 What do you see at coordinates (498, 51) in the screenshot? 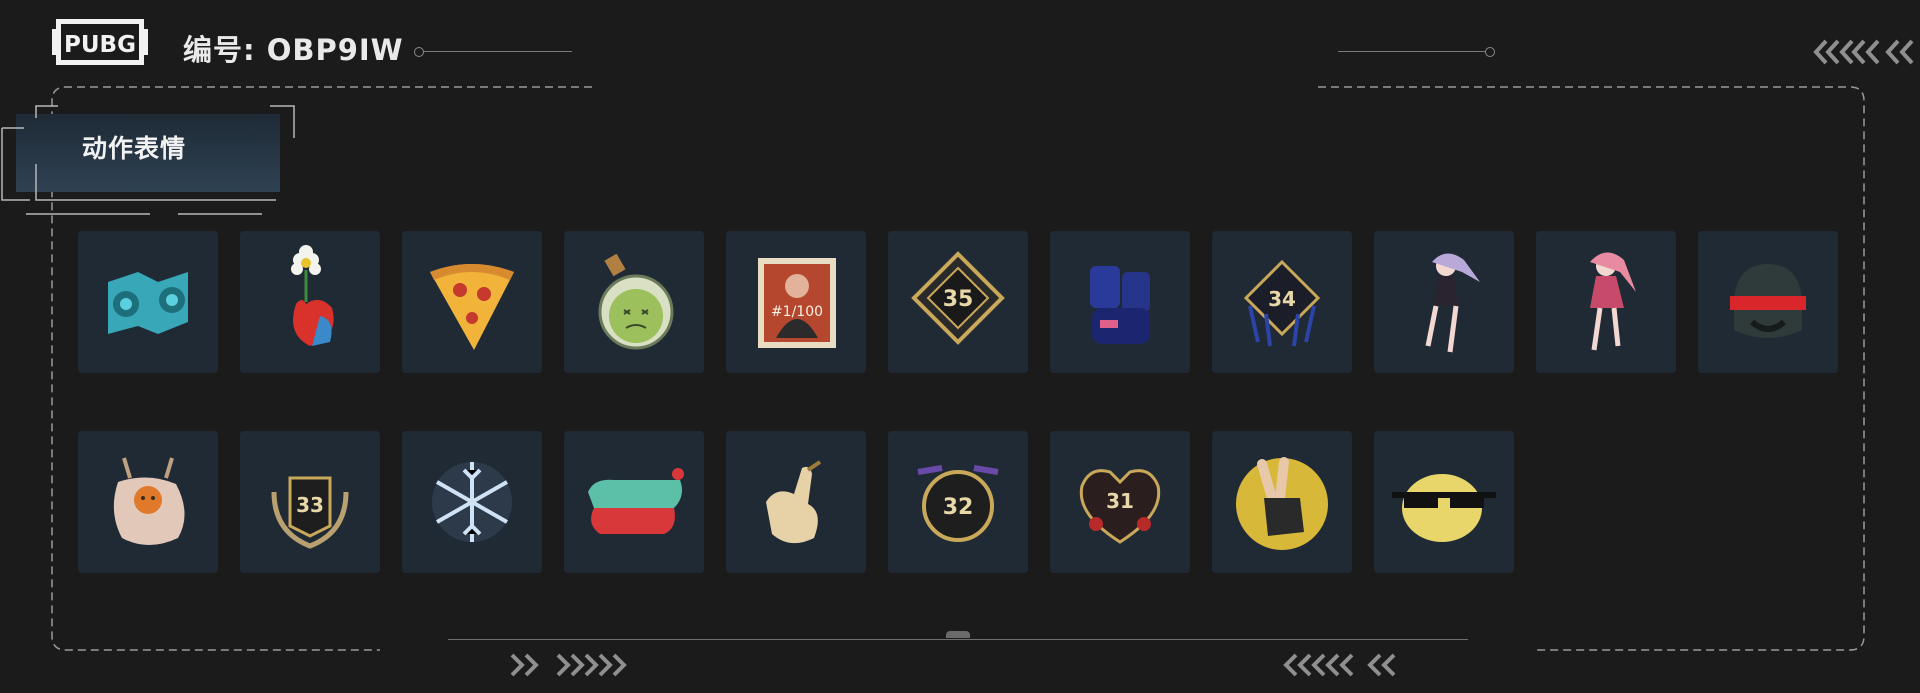
I see `decor-line-left` at bounding box center [498, 51].